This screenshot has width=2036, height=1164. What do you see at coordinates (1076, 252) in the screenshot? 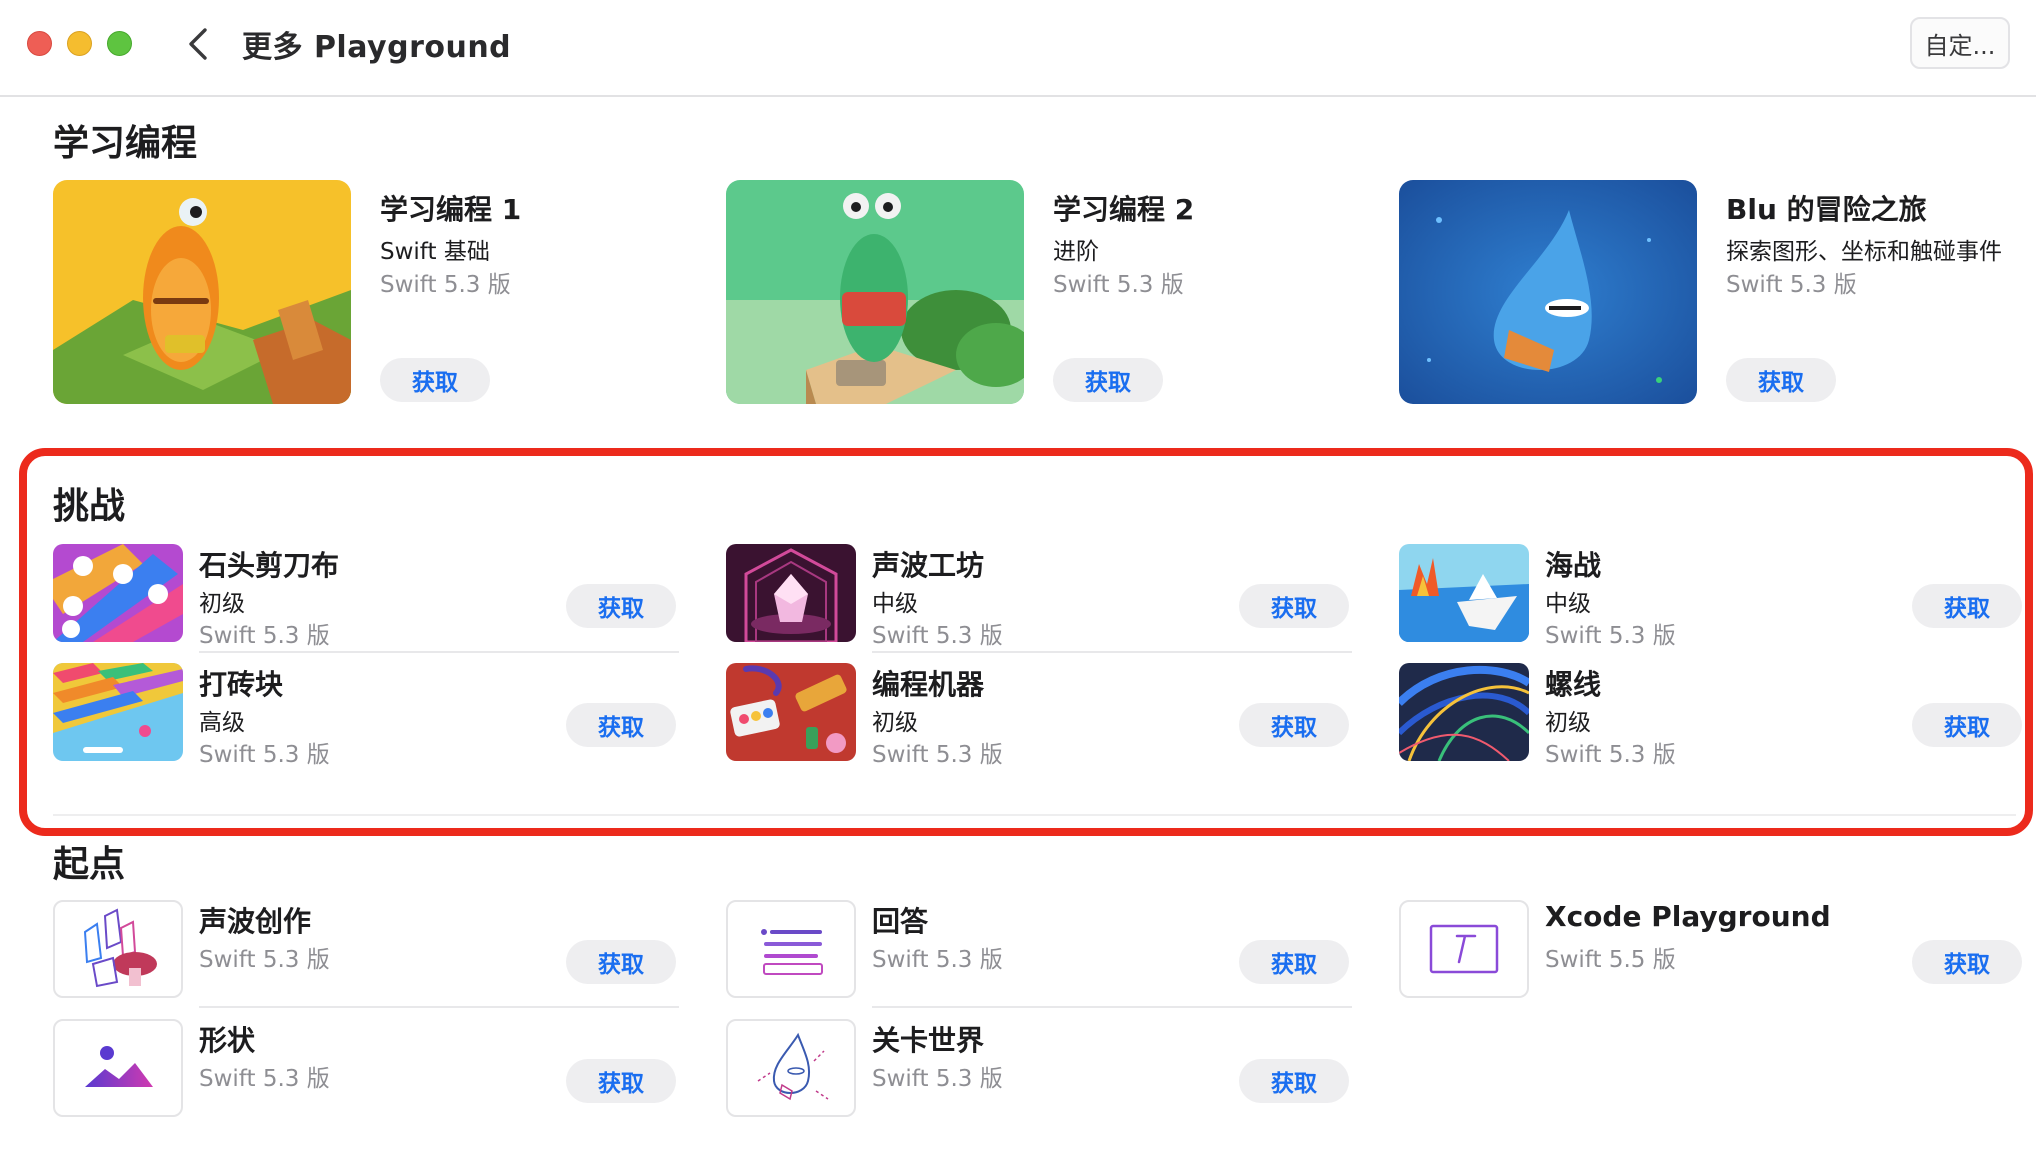
I see `card-subtitle: 进阶` at bounding box center [1076, 252].